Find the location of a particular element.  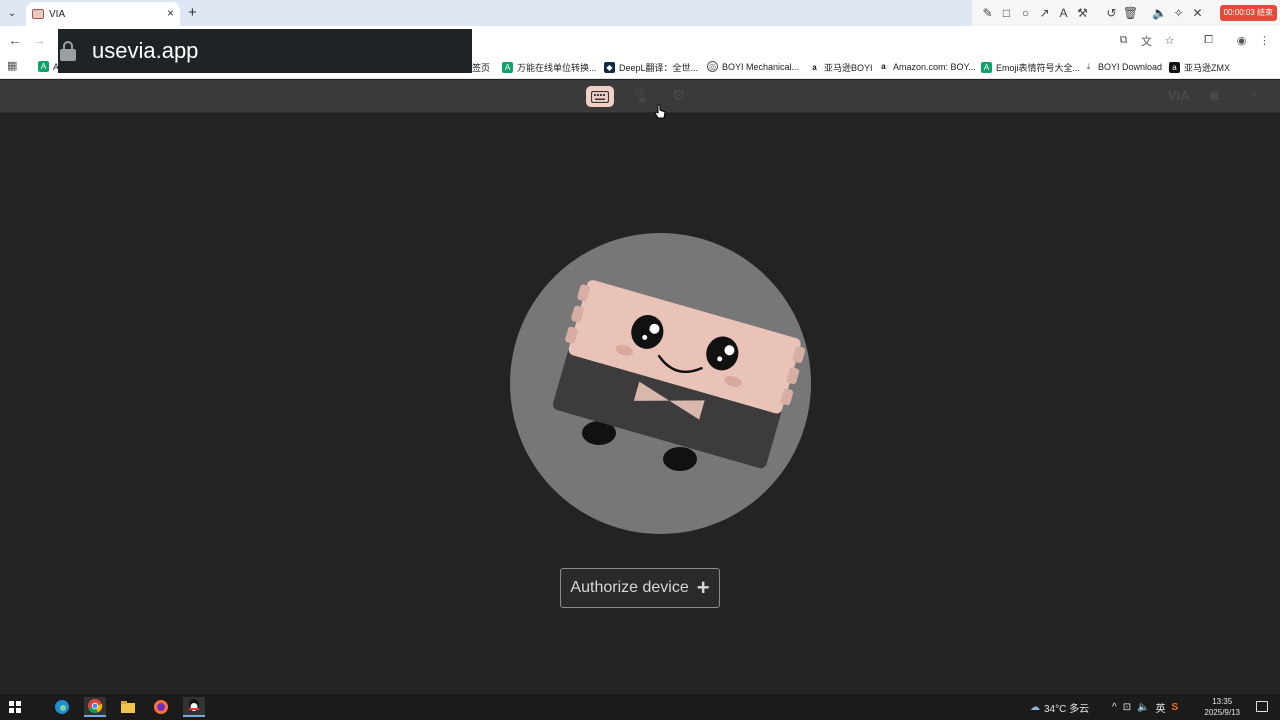

keyboard-mascot-icon is located at coordinates (679, 375).